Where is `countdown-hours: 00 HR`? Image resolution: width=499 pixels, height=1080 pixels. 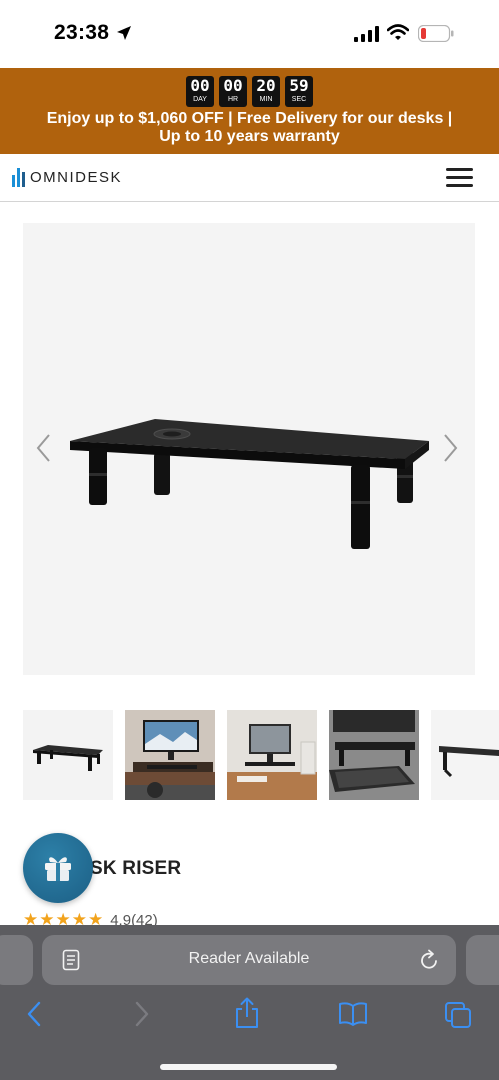
countdown-hours: 00 HR is located at coordinates (233, 91).